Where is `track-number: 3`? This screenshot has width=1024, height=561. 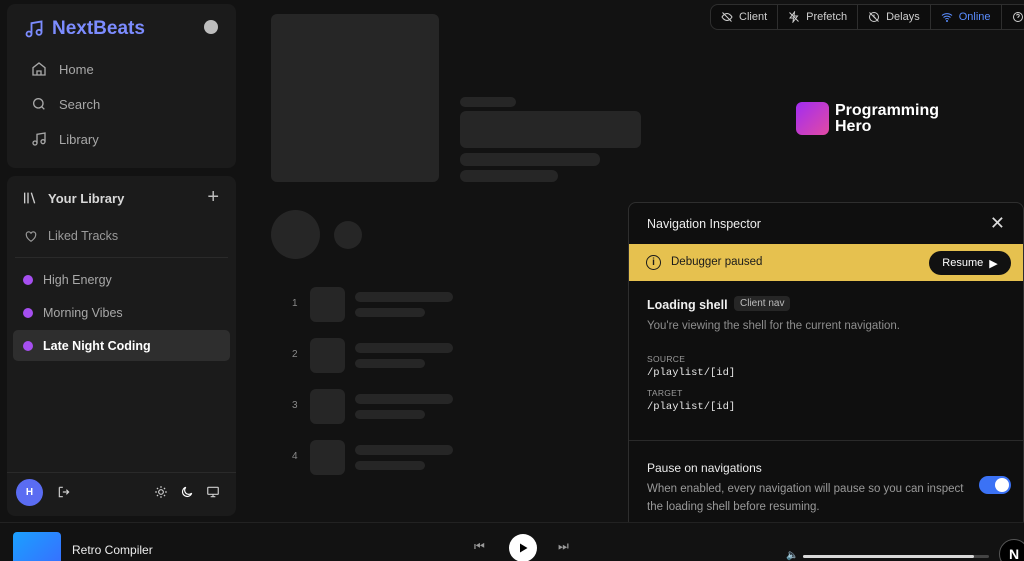
track-number: 3 is located at coordinates (295, 405).